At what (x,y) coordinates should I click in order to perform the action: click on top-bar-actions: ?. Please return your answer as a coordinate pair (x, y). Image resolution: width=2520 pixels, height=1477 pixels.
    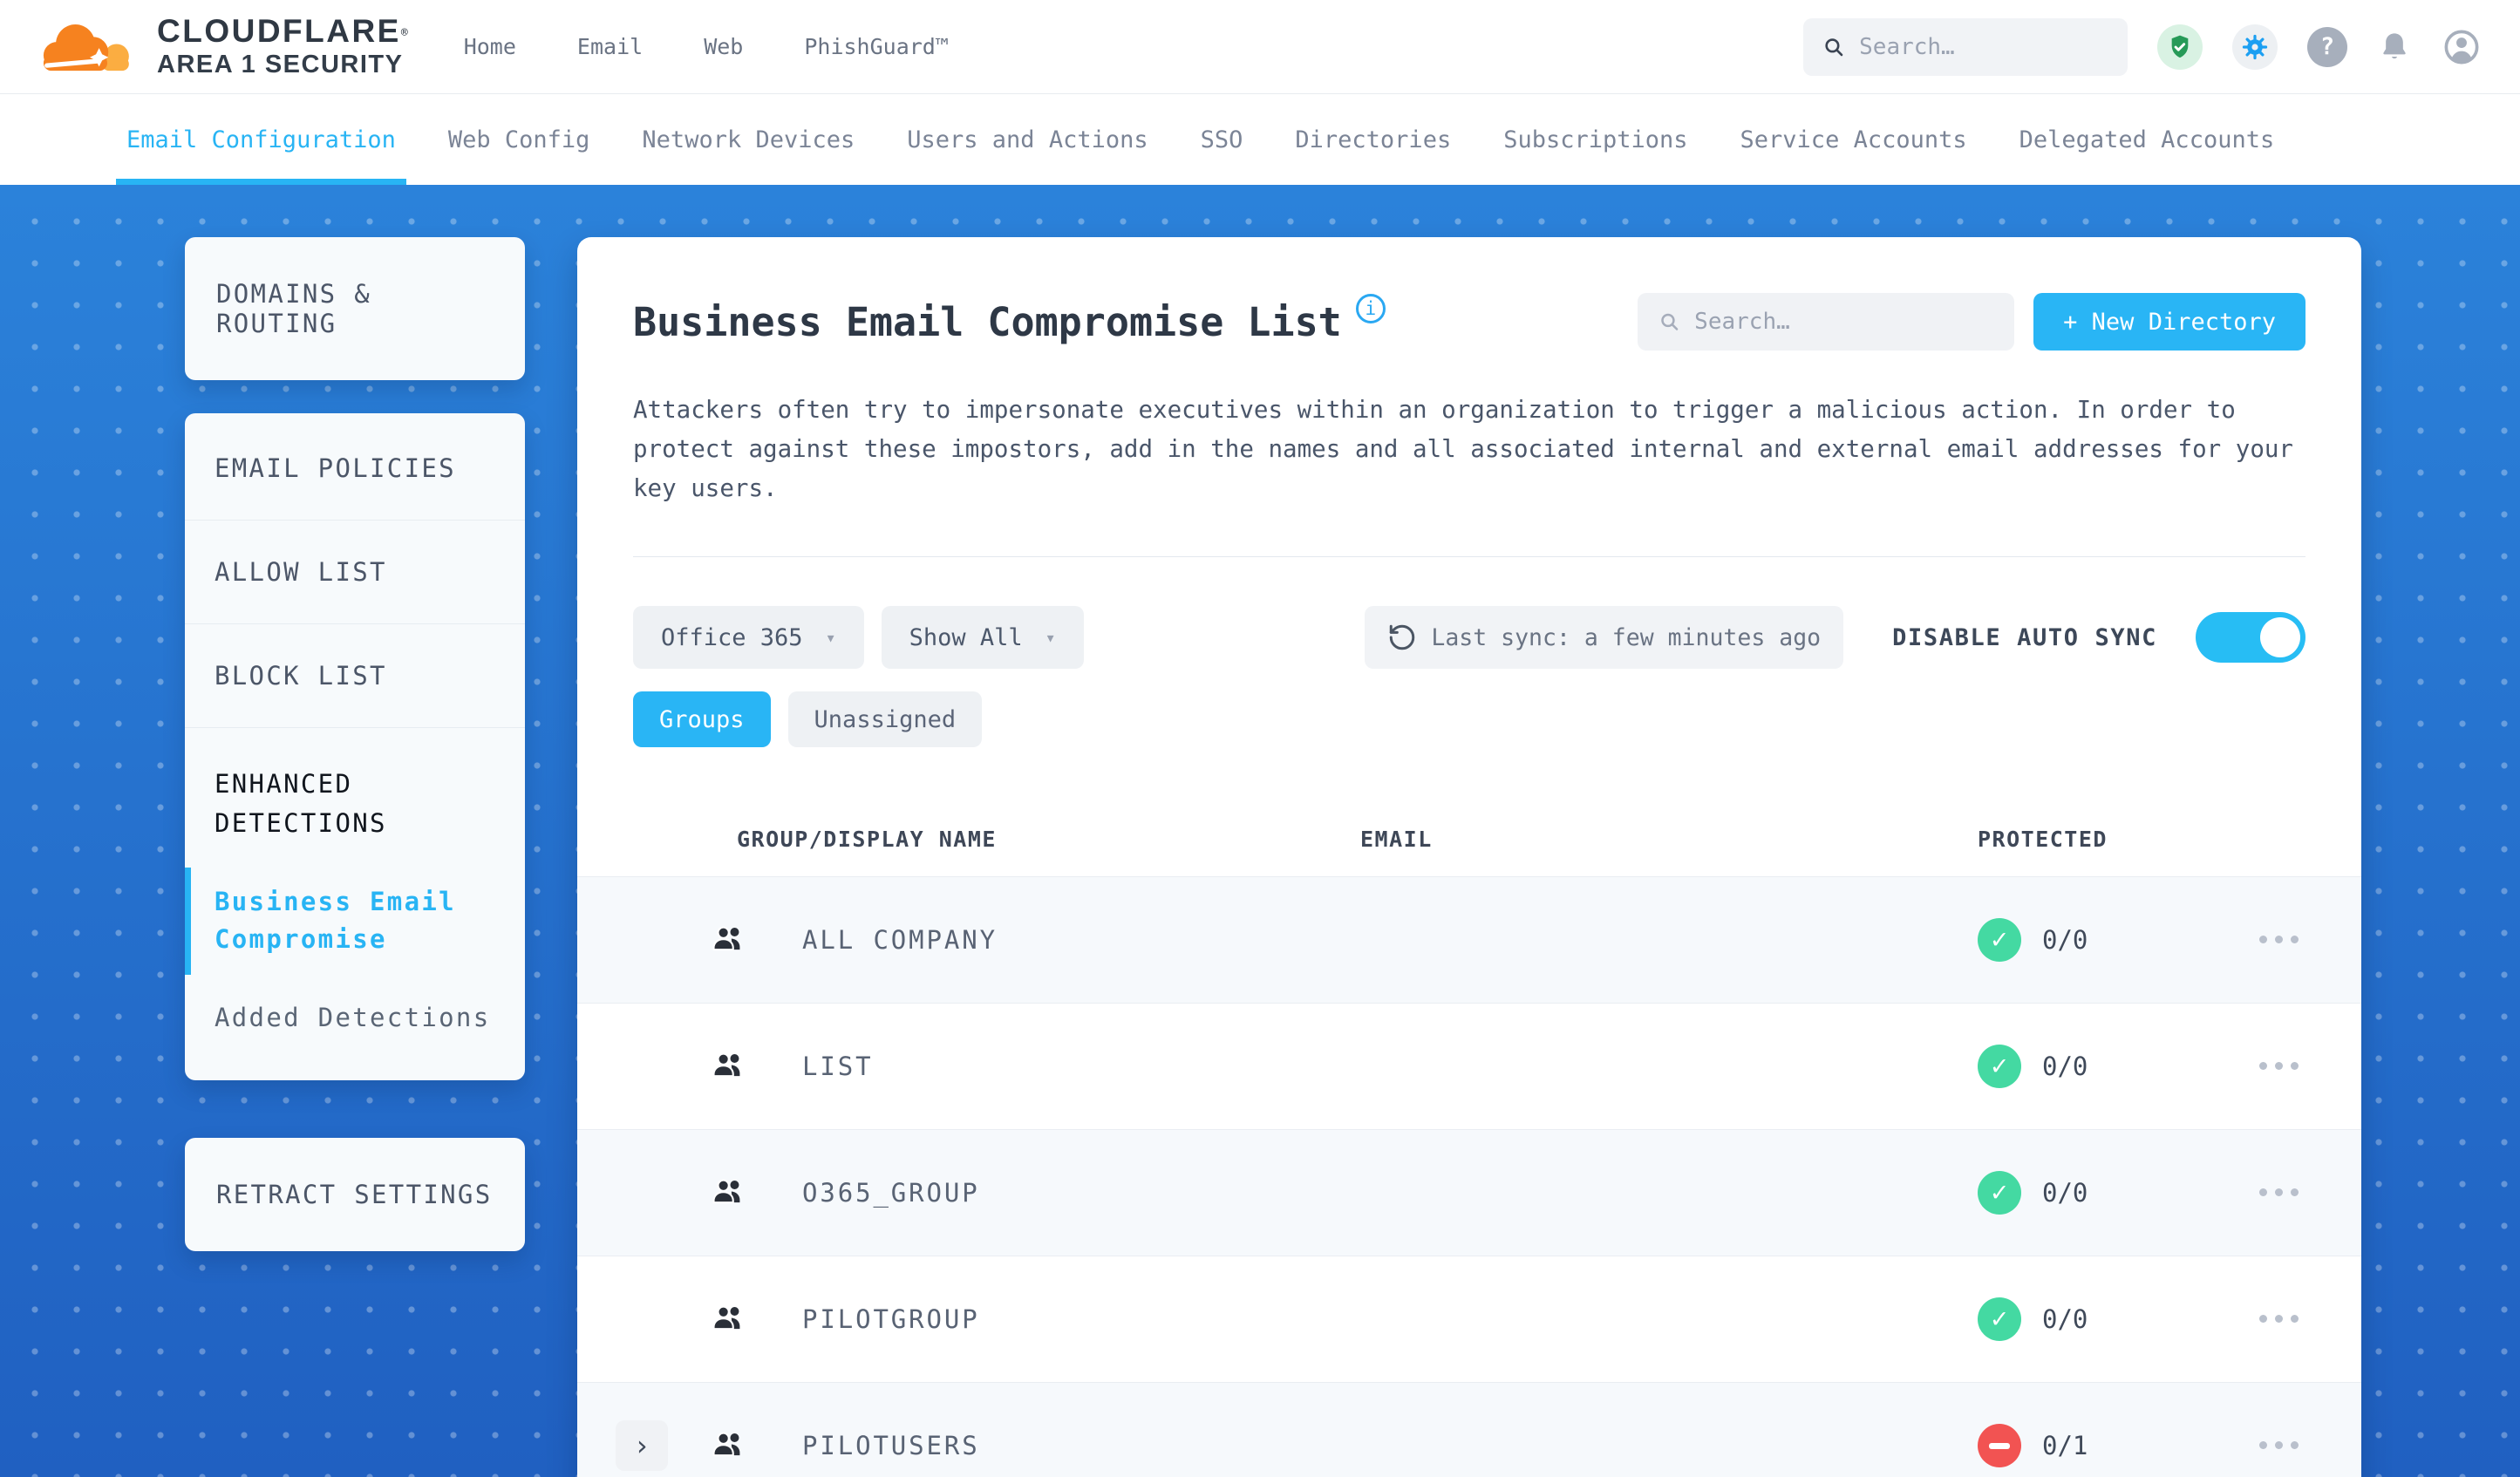
    Looking at the image, I should click on (2142, 46).